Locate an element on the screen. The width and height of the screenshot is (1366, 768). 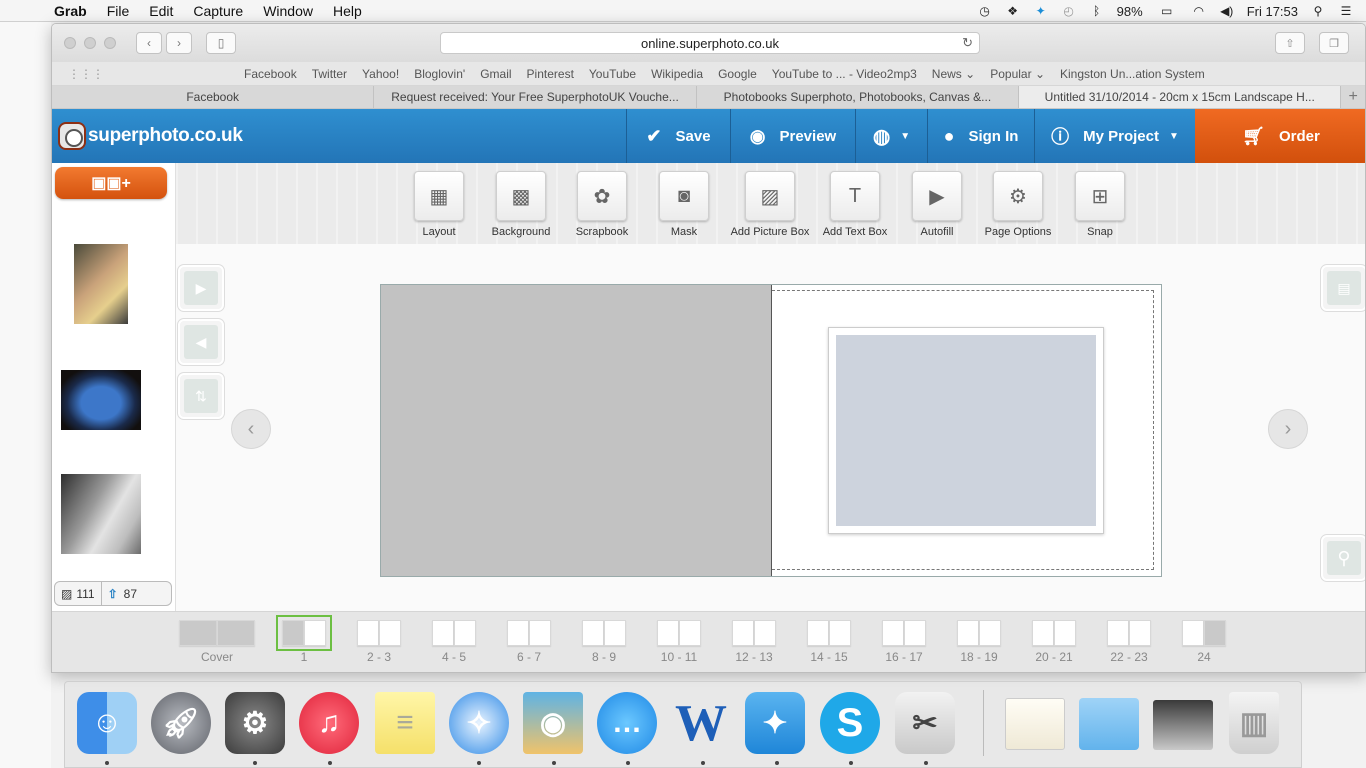
zoom-button: ⚲ is located at coordinates (1343, 558).